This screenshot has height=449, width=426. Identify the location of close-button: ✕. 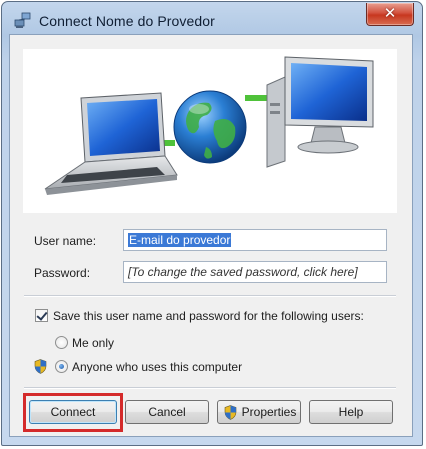
(390, 14).